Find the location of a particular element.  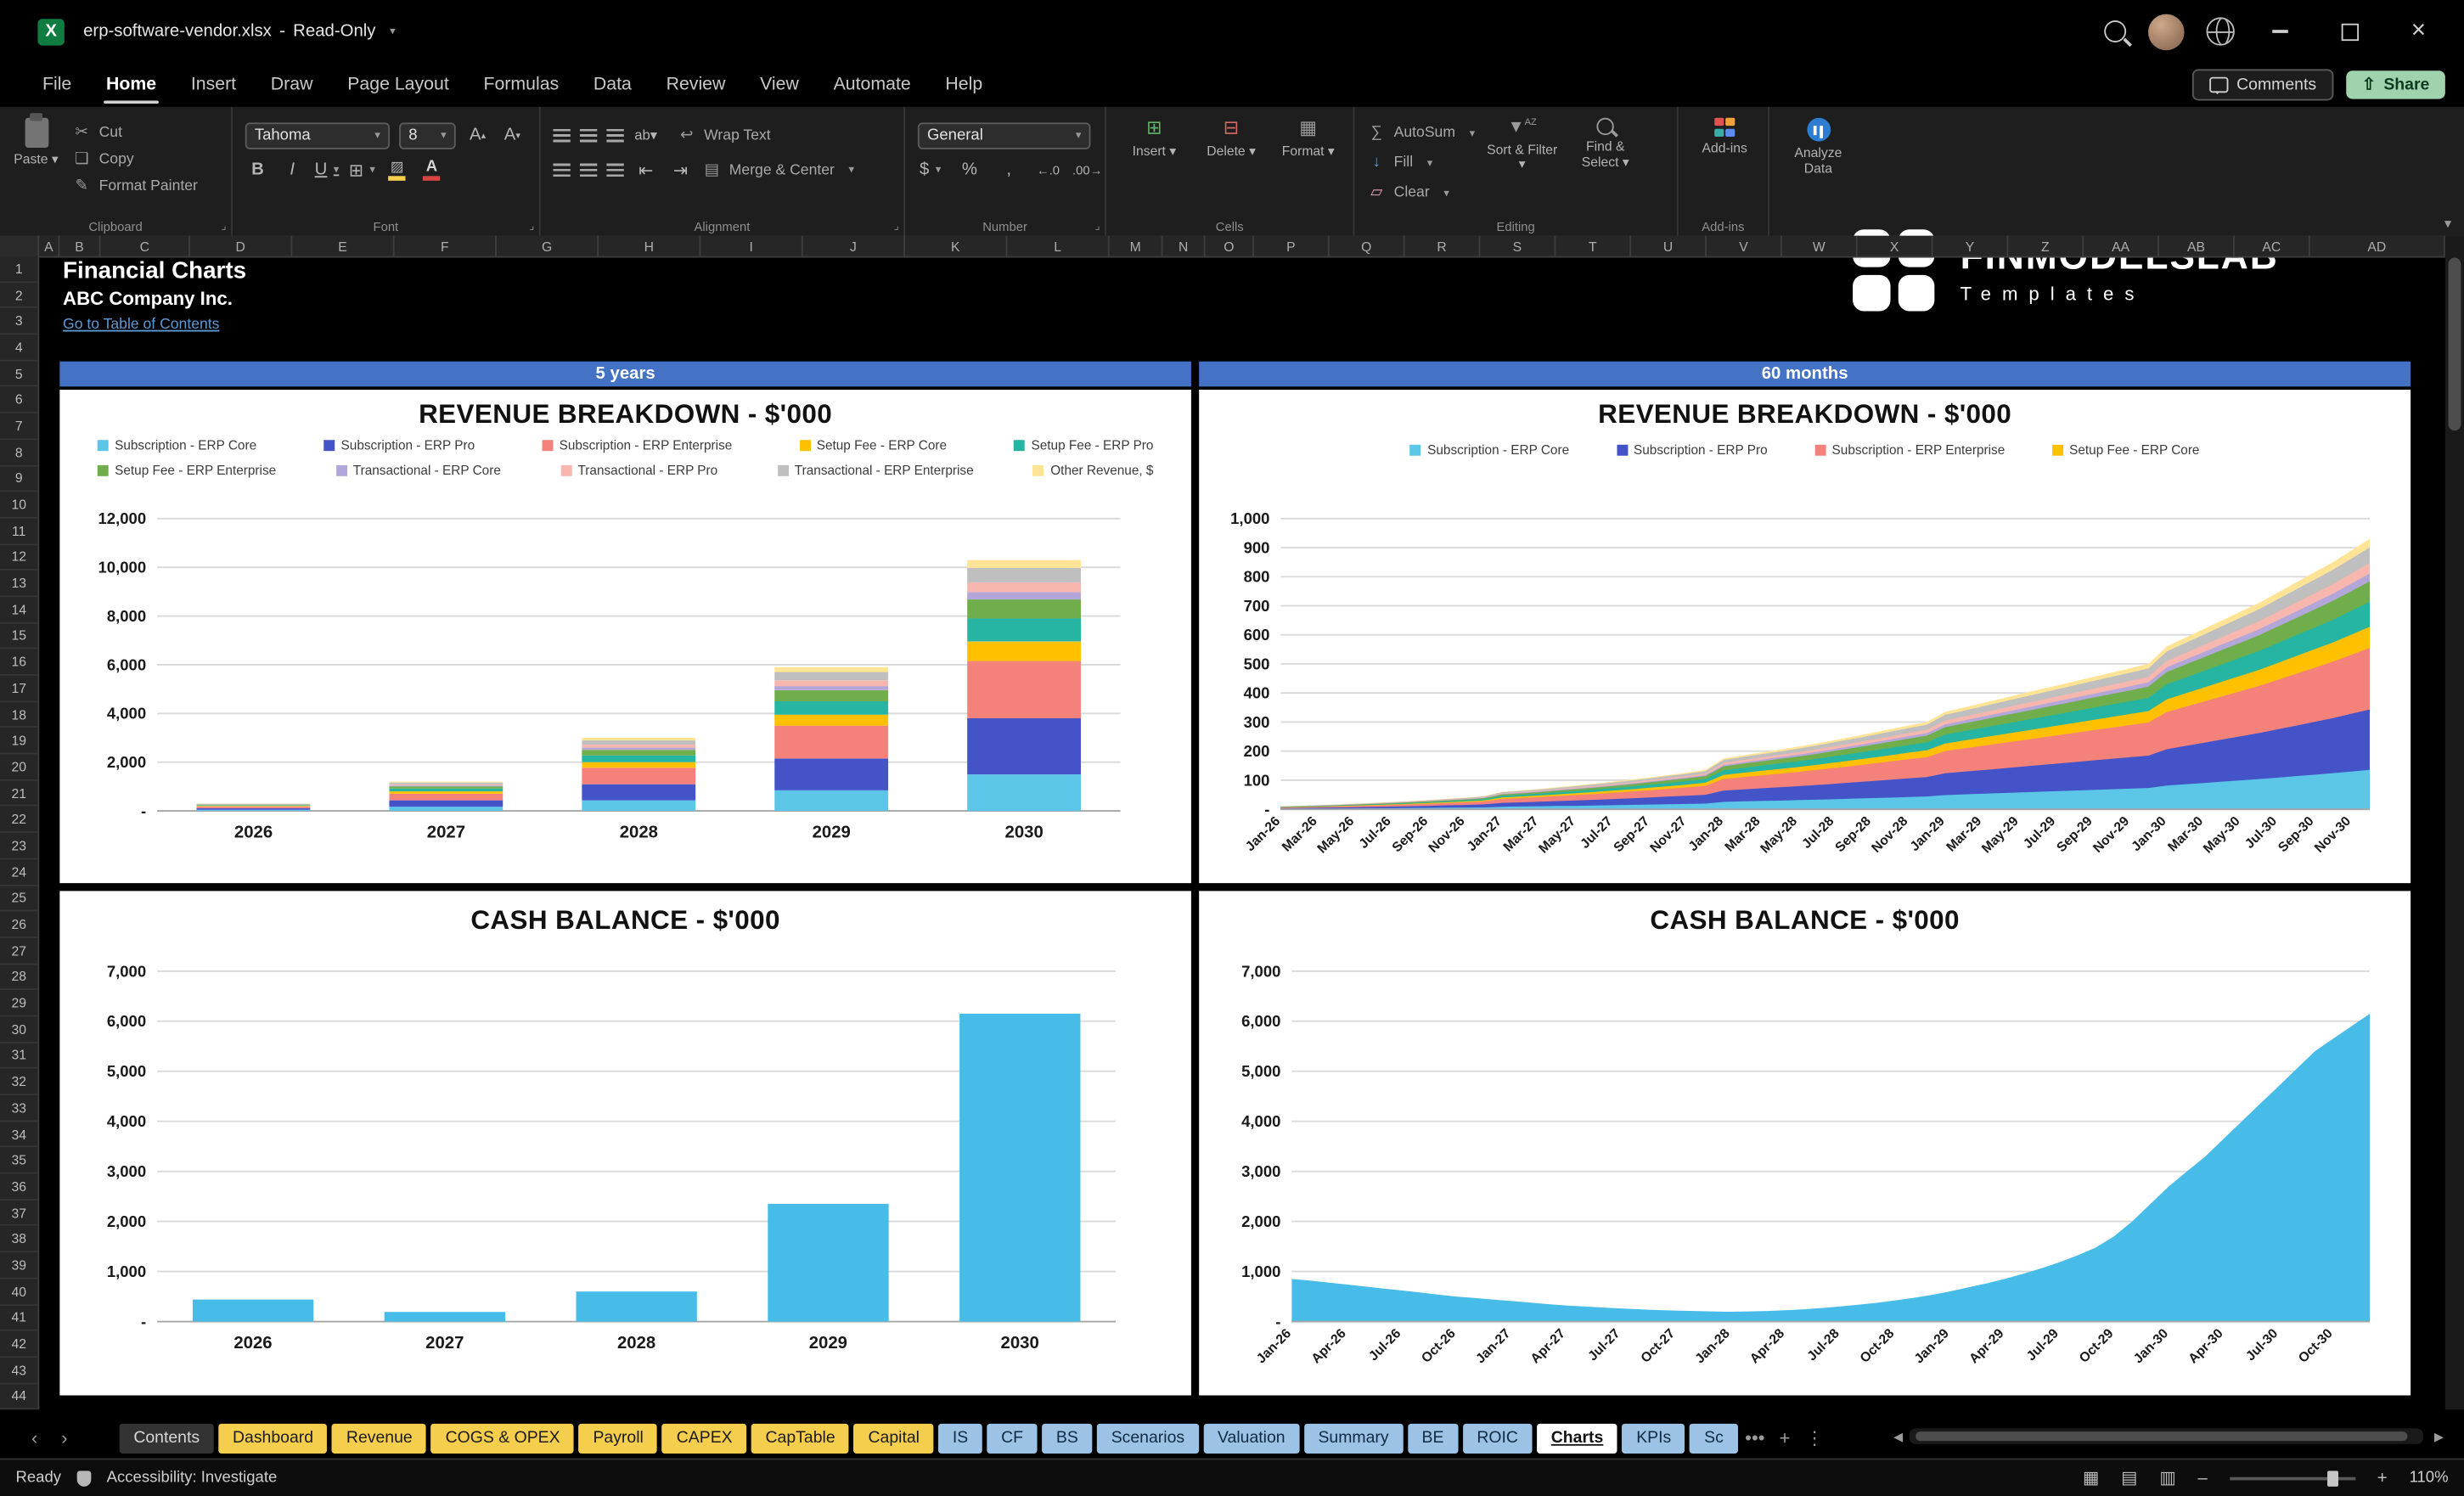

row-header-5: 5 is located at coordinates (19, 374).